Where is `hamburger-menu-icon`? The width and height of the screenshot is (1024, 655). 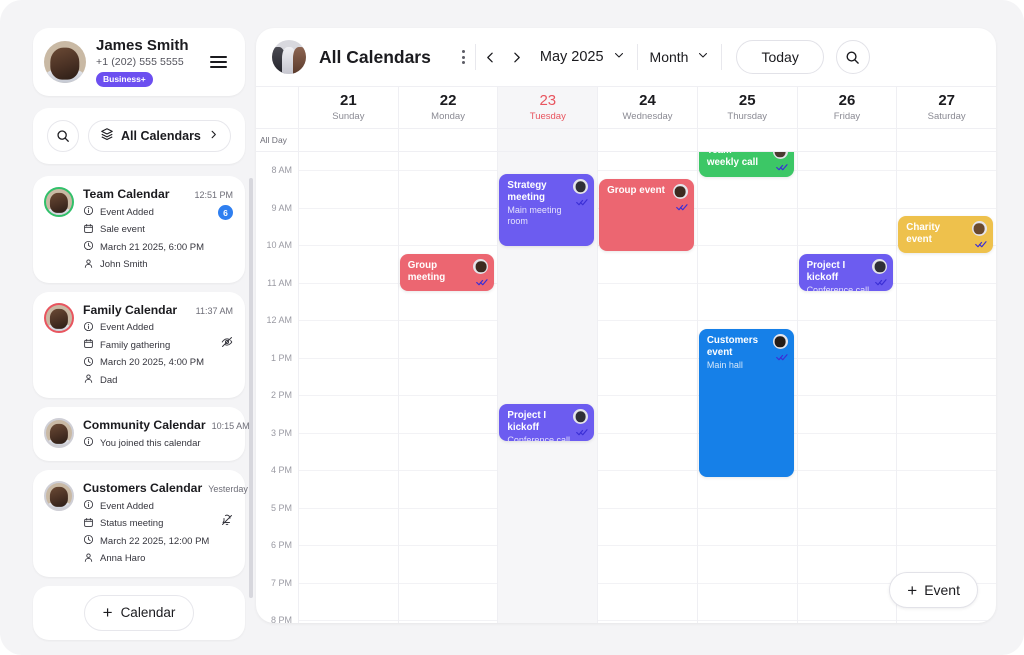 hamburger-menu-icon is located at coordinates (218, 62).